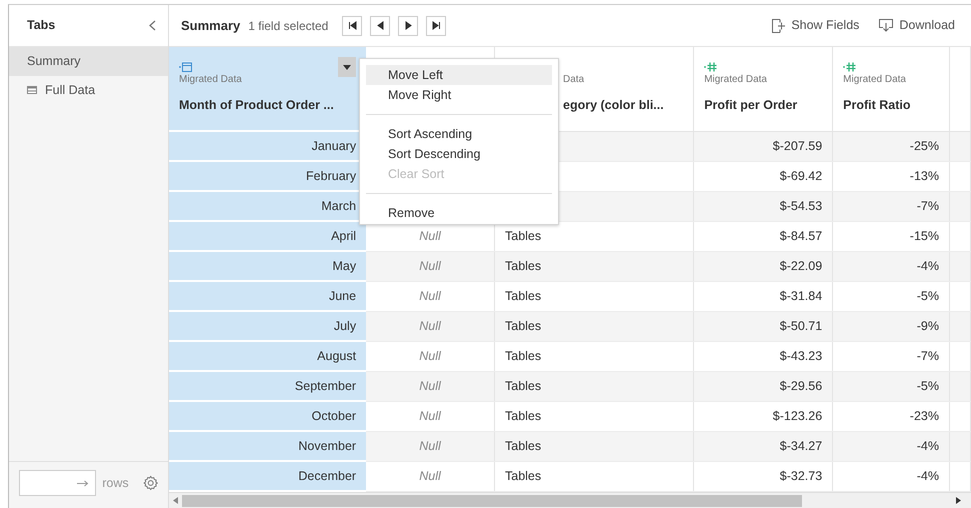 The height and width of the screenshot is (508, 971). What do you see at coordinates (801, 235) in the screenshot?
I see `table-cell: $-84.57` at bounding box center [801, 235].